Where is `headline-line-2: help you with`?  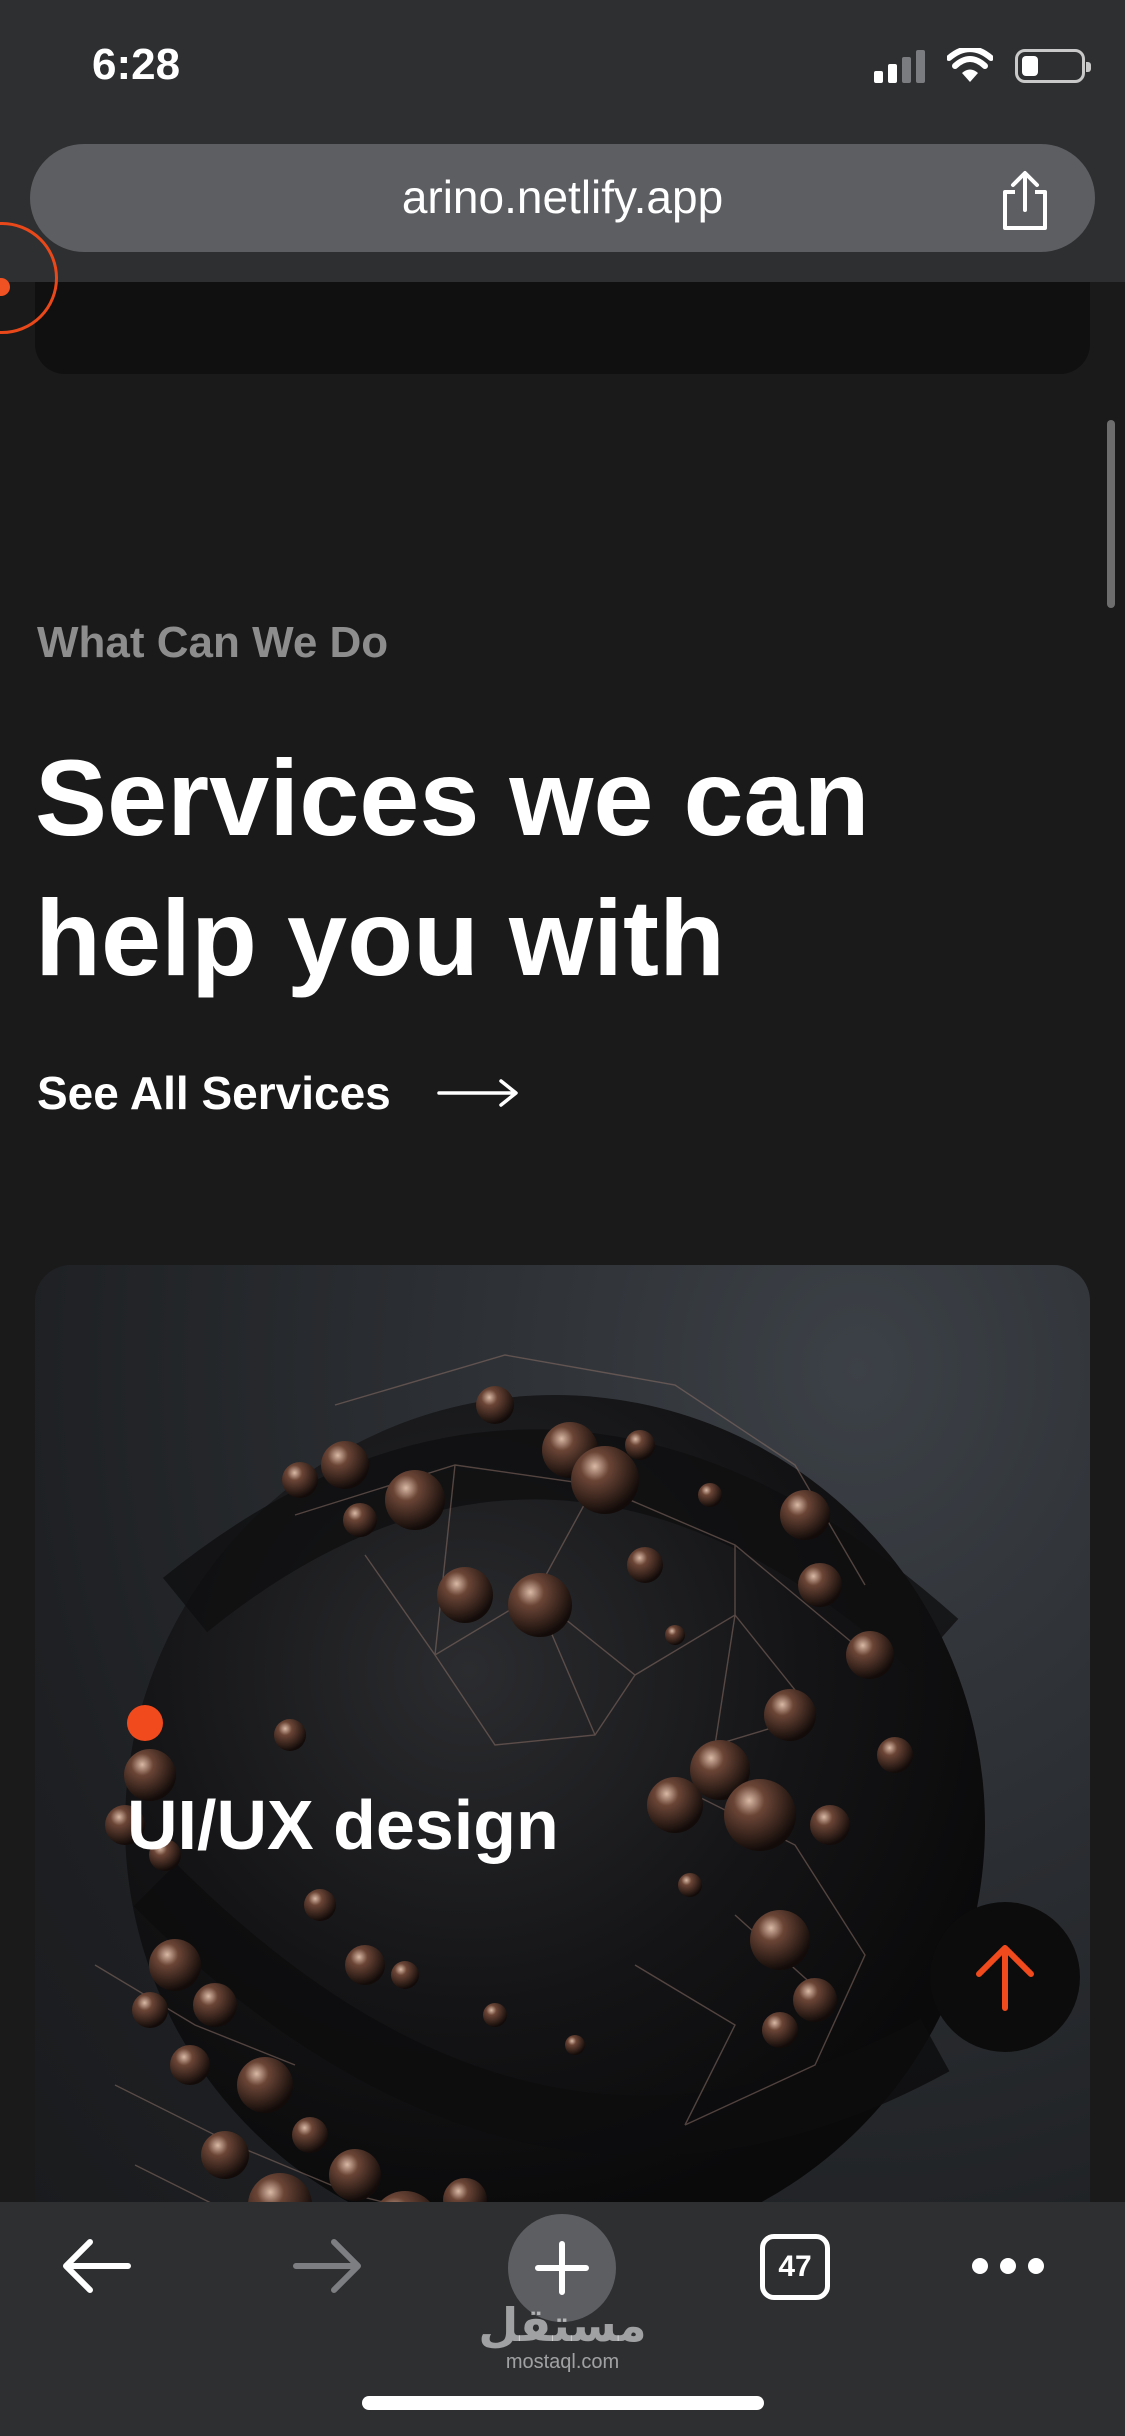
headline-line-2: help you with is located at coordinates (380, 937).